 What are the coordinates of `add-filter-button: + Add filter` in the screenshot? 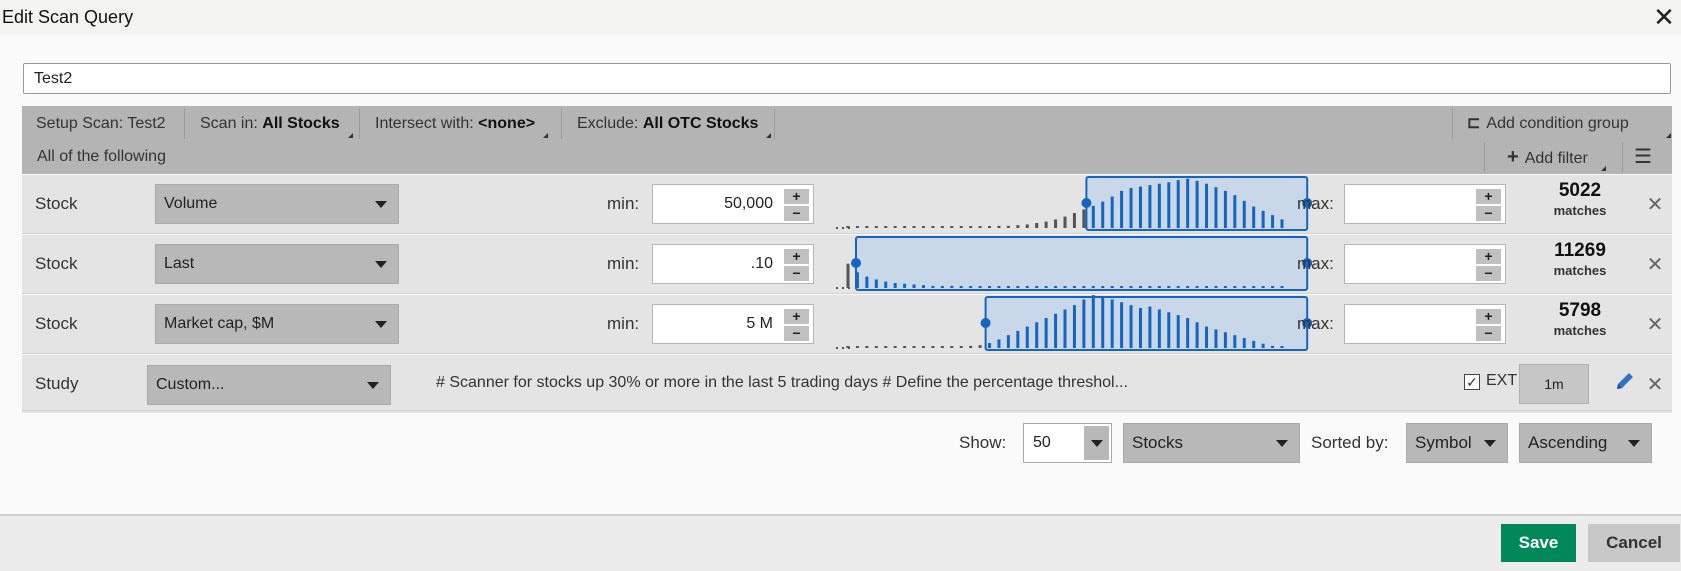 It's located at (1547, 157).